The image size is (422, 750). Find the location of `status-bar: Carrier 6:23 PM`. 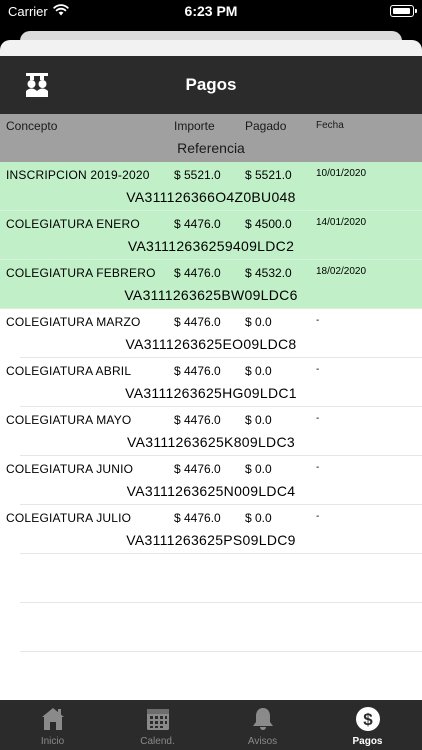

status-bar: Carrier 6:23 PM is located at coordinates (211, 11).